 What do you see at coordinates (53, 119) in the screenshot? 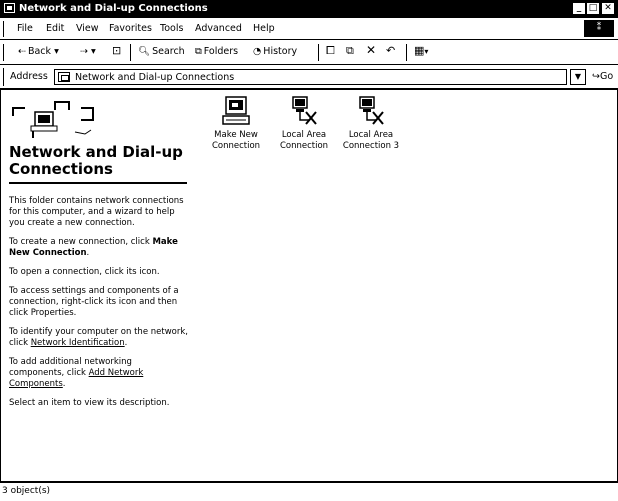
I see `network-connections-header-icon` at bounding box center [53, 119].